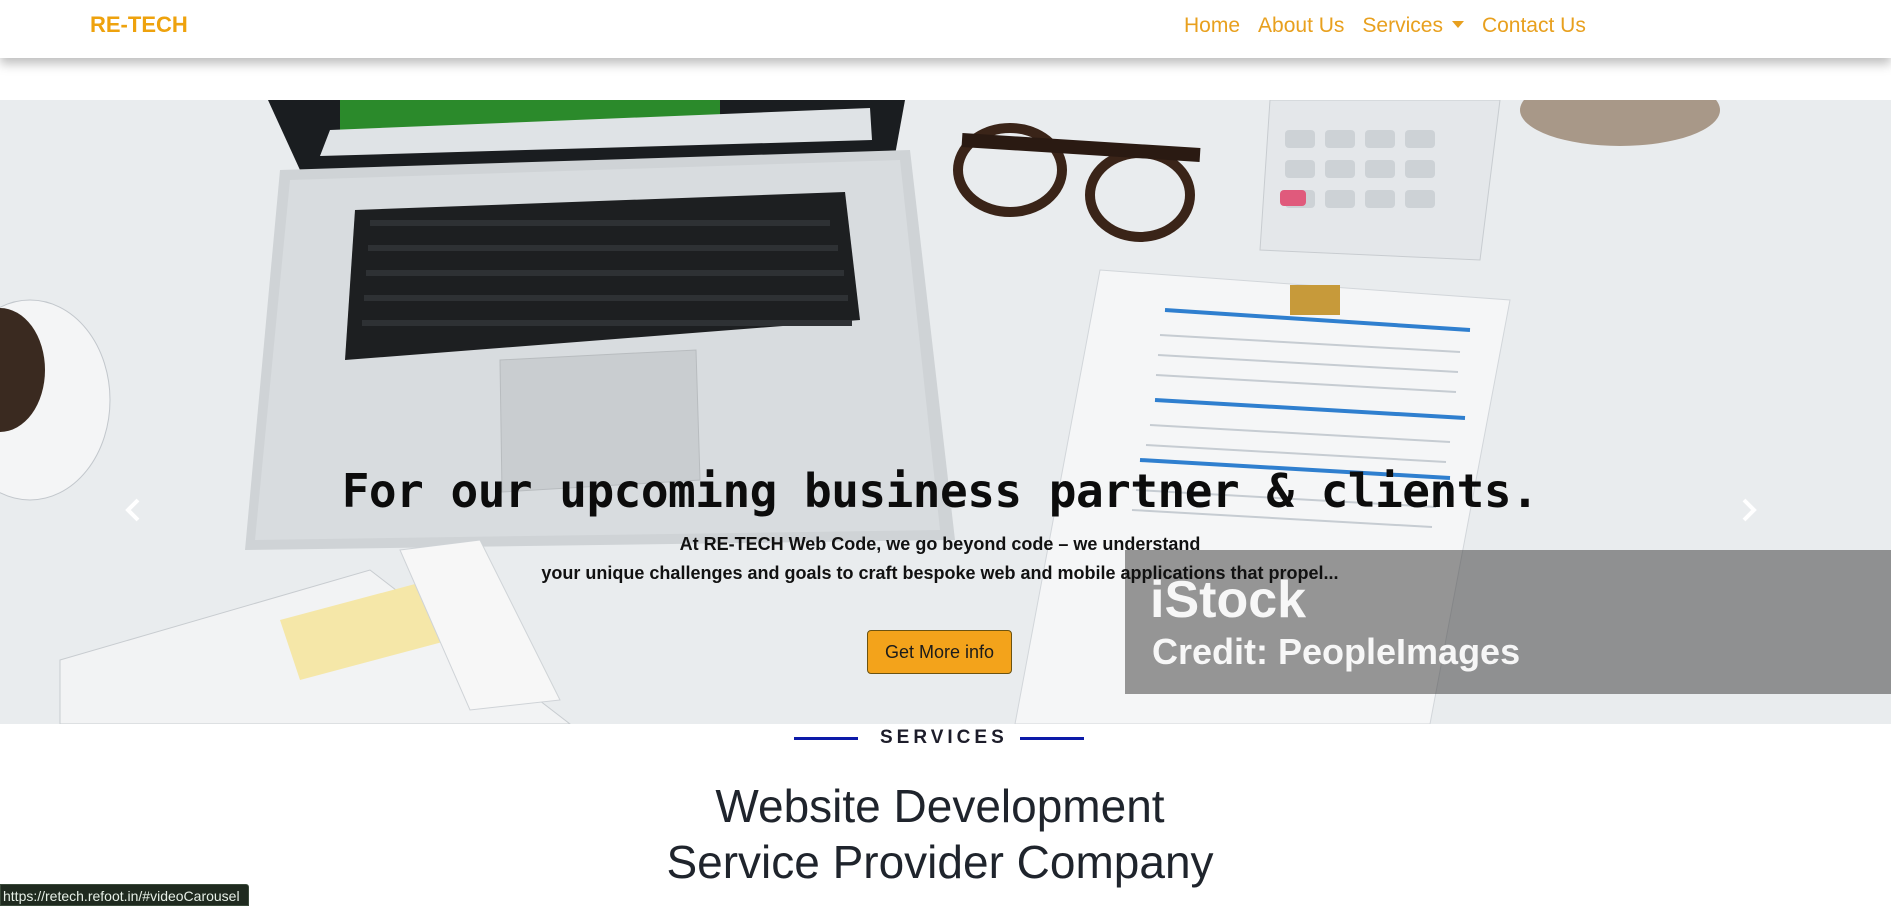 This screenshot has height=906, width=1891. I want to click on eyebrow-divider-right, so click(1052, 738).